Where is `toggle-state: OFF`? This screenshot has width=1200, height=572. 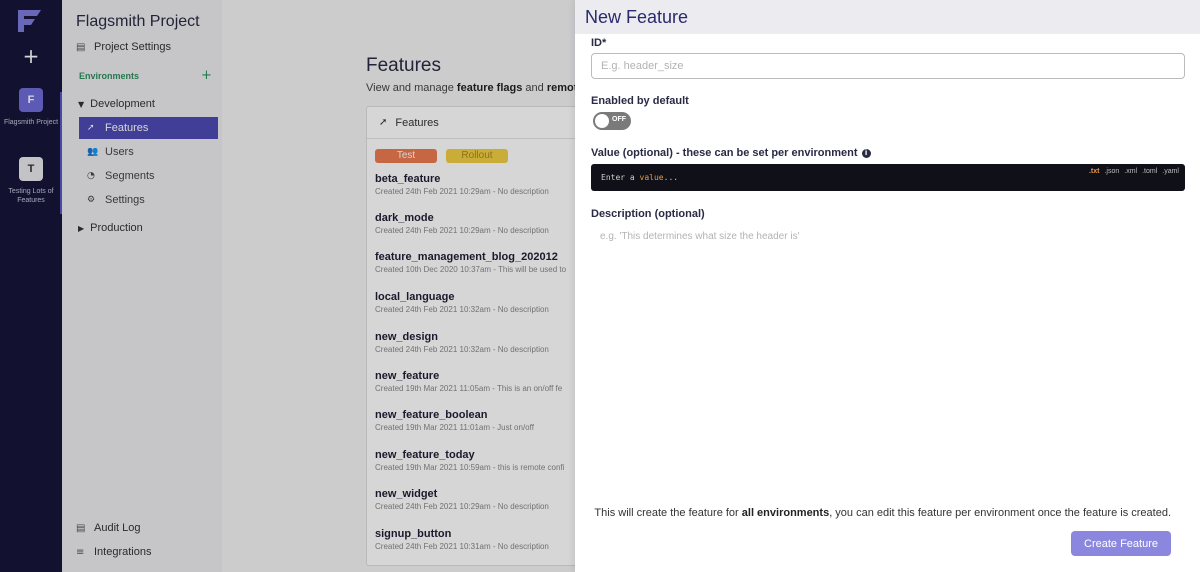
toggle-state: OFF is located at coordinates (619, 119).